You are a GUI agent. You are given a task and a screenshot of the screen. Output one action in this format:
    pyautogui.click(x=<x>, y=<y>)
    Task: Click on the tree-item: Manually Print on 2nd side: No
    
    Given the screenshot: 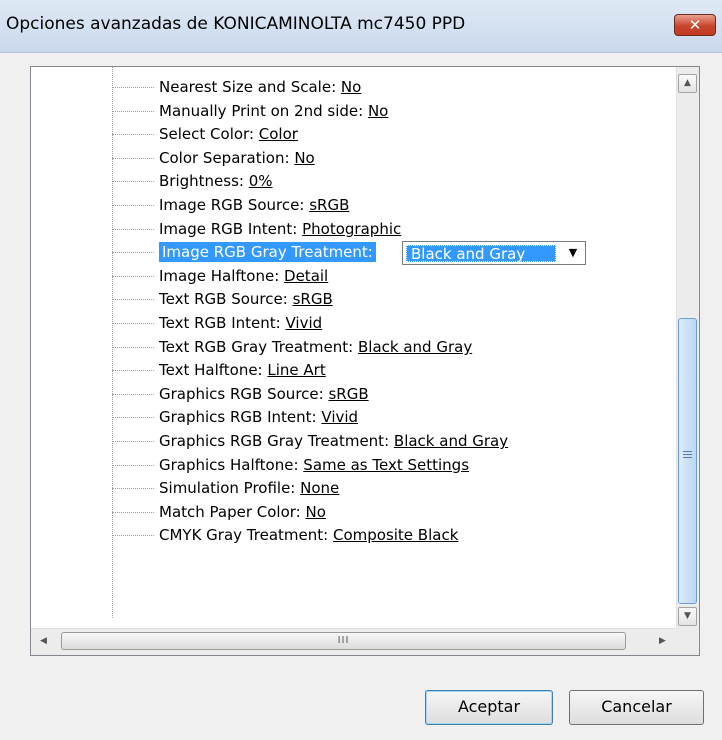 What is the action you would take?
    pyautogui.click(x=372, y=111)
    